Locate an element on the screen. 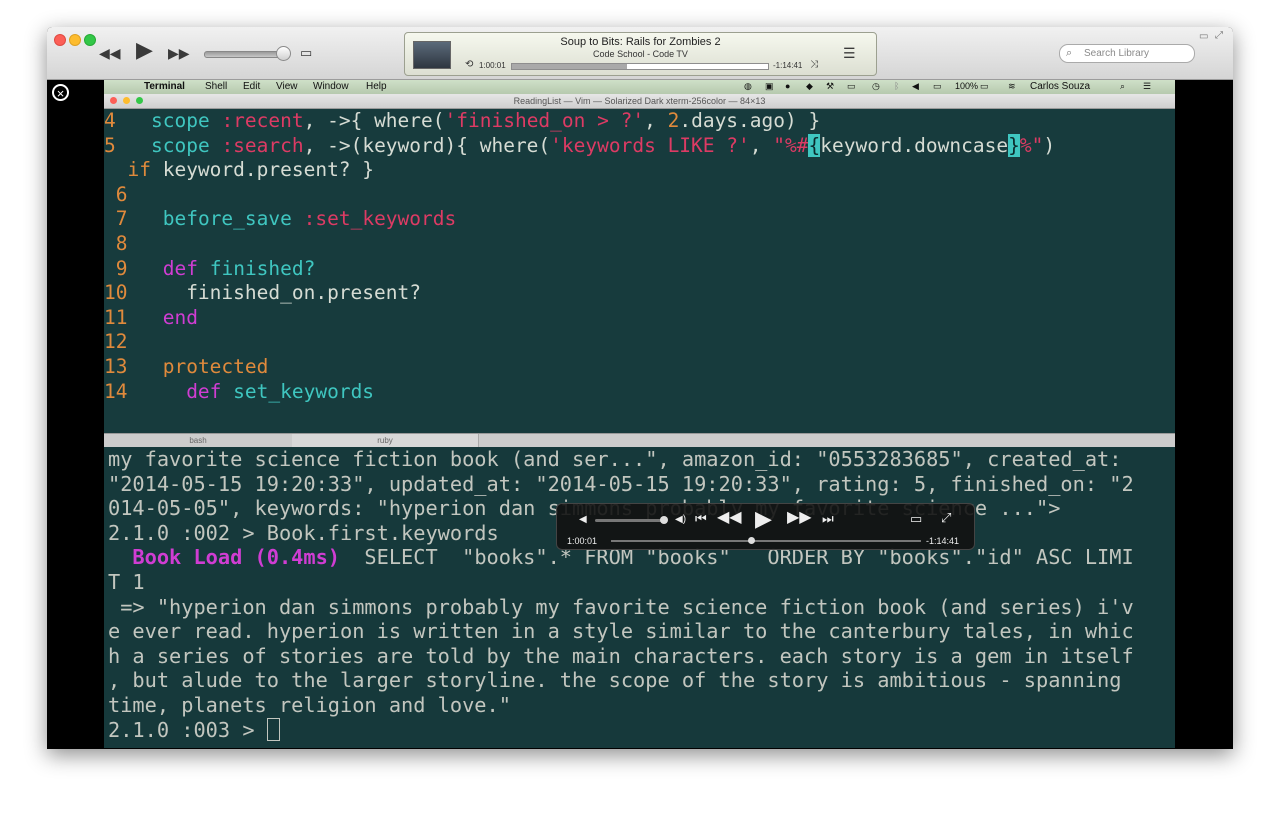  user-name: Carlos Souza is located at coordinates (1060, 86).